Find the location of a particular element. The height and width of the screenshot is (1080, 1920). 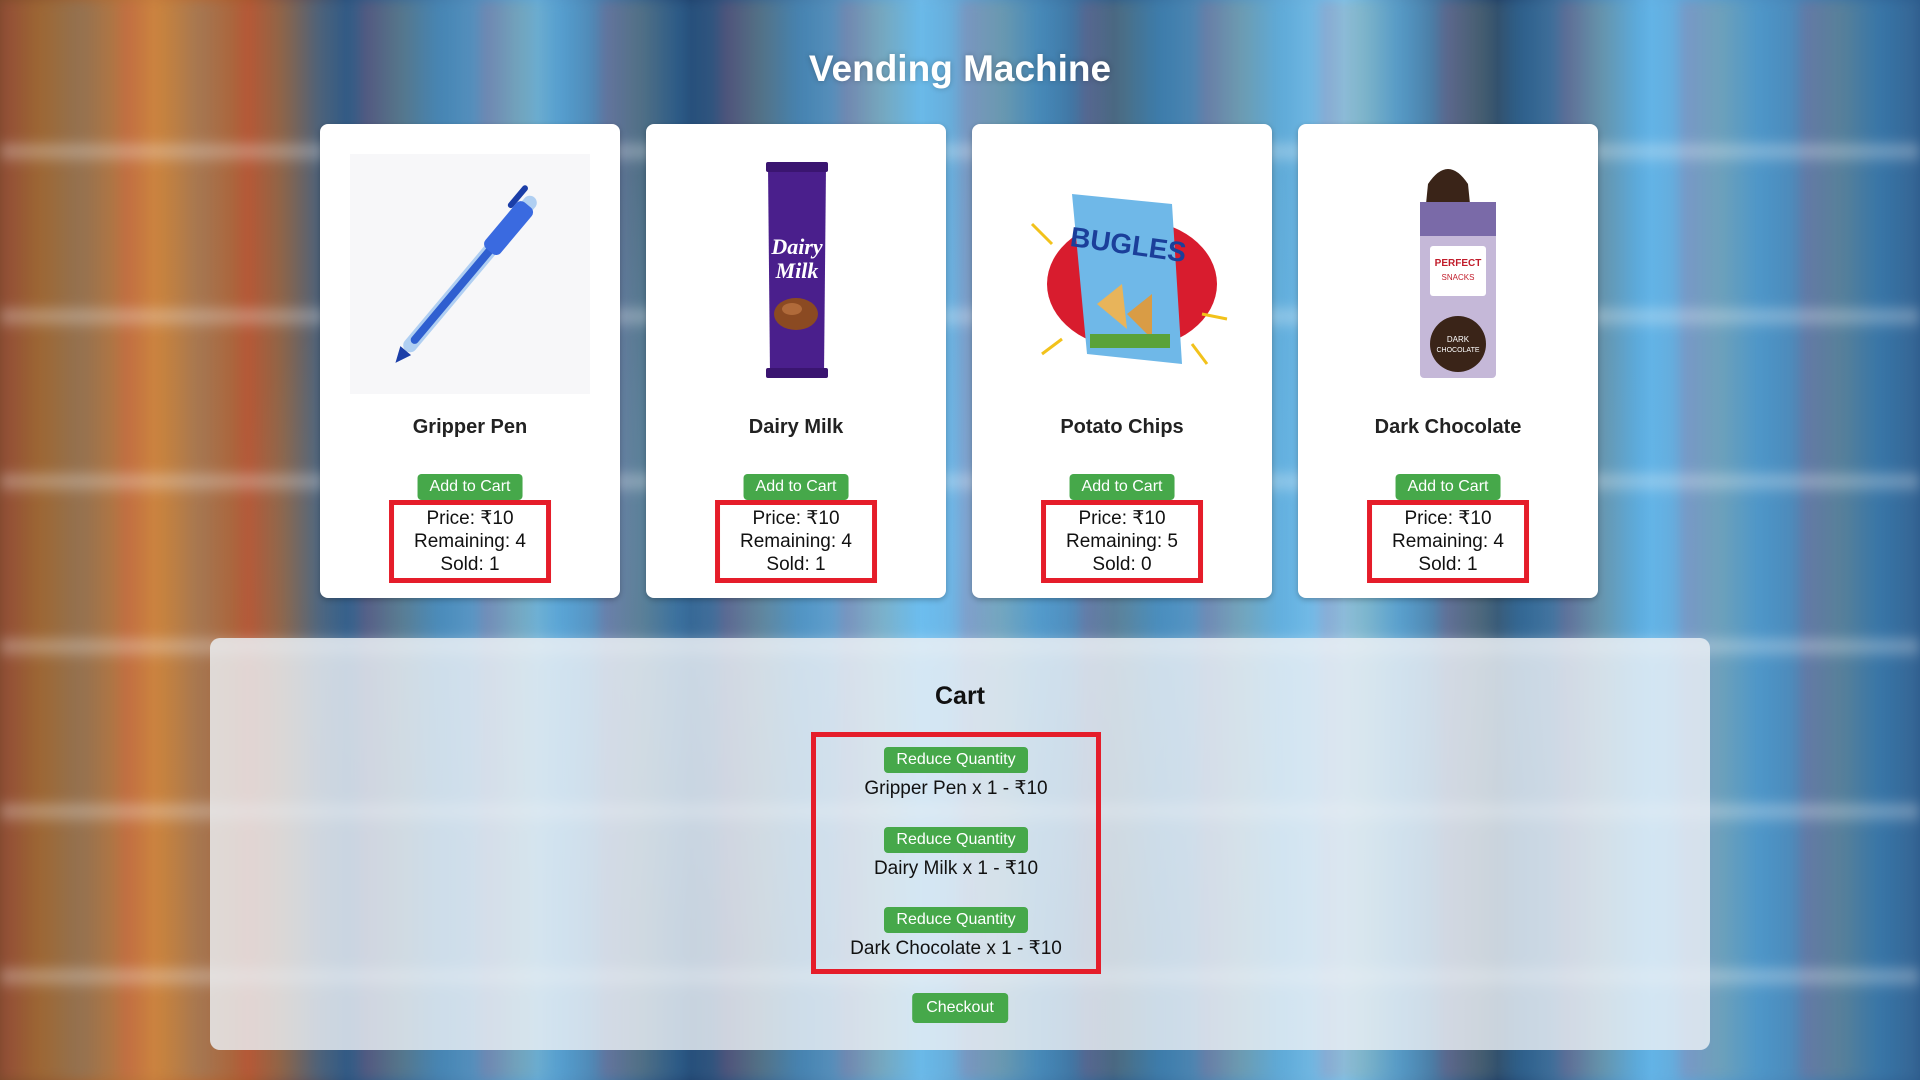

product-sold: Sold: 0 is located at coordinates (1122, 564).